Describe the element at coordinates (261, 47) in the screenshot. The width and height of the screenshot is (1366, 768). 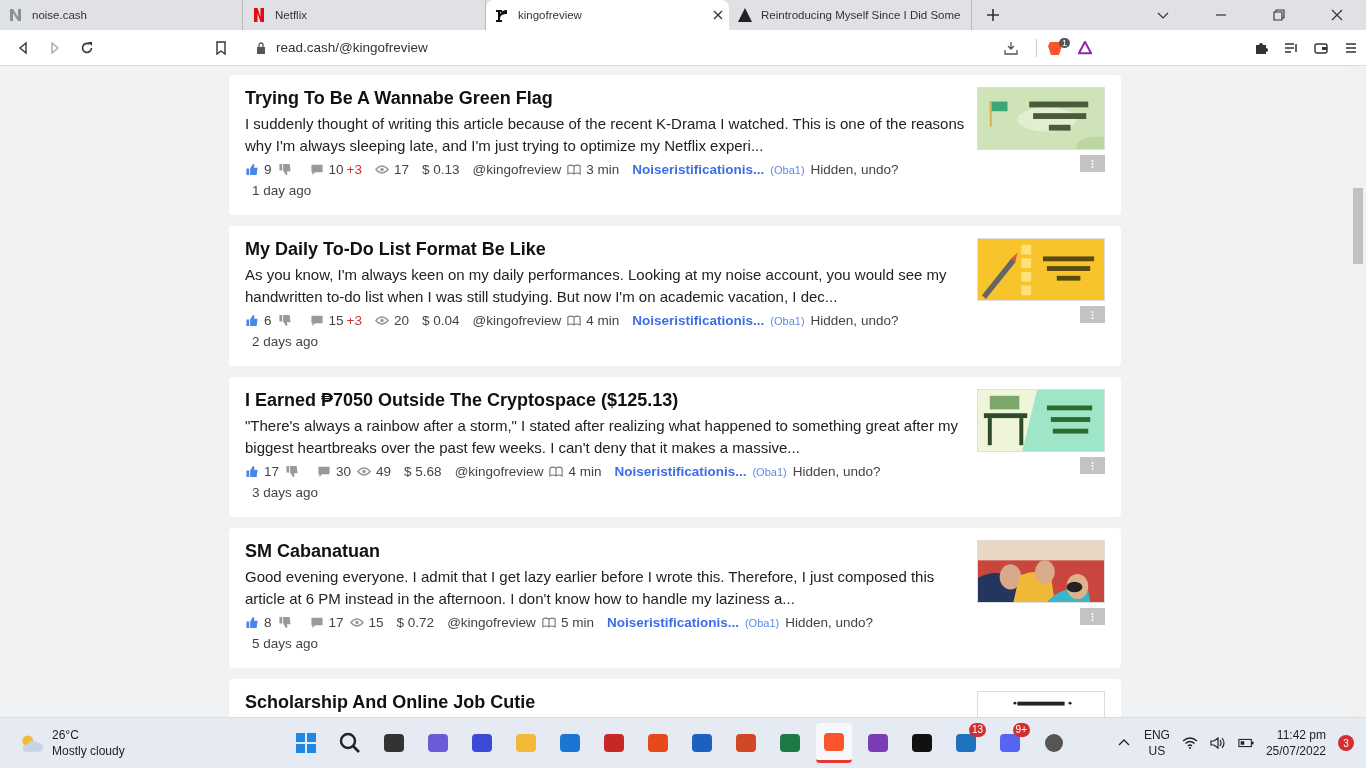
I see `lock-icon` at that location.